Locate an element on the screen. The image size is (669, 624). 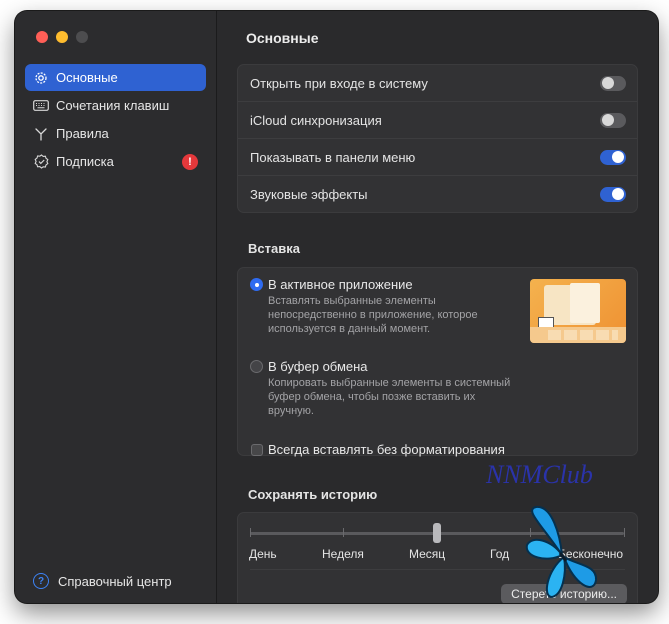
plain-text-label: Всегда вставлять без форматирования is located at coordinates (386, 449).